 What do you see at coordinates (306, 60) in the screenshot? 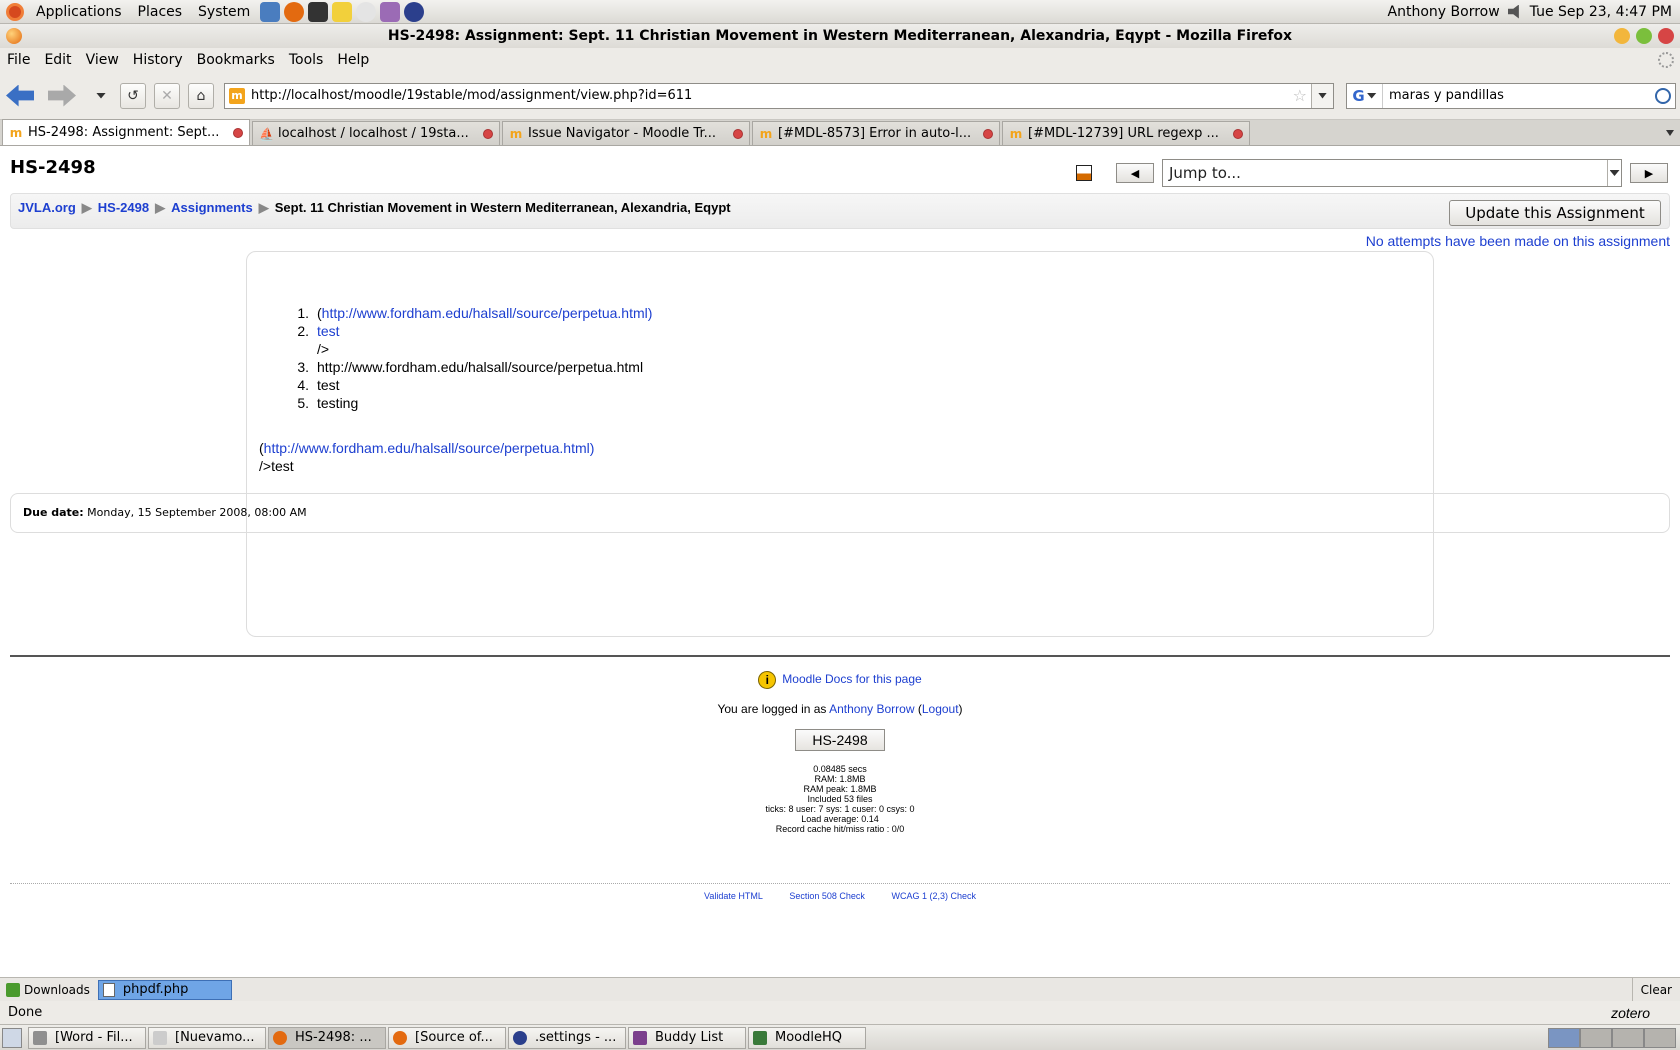
I see `menu-tools: Tools` at bounding box center [306, 60].